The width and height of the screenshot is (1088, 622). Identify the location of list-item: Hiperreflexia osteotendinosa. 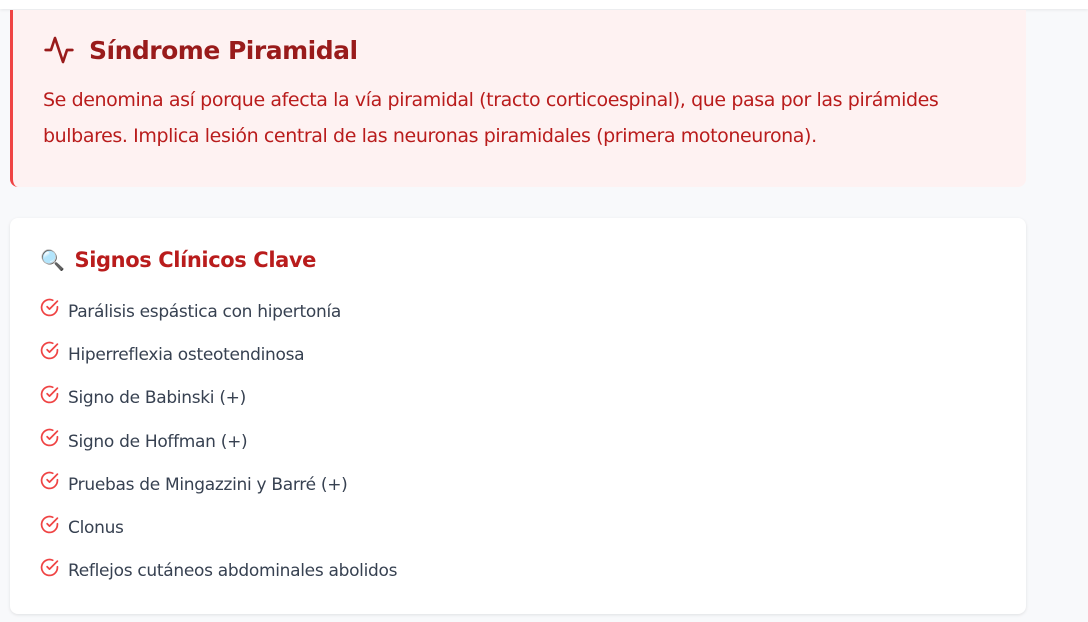
(518, 354).